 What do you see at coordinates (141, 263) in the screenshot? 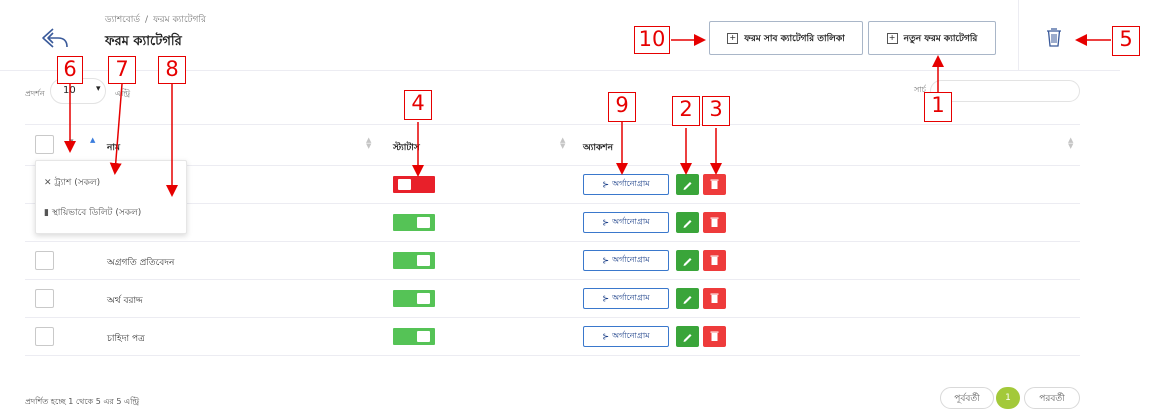
I see `row-name: অগ্রগতি প্রতিবেদন` at bounding box center [141, 263].